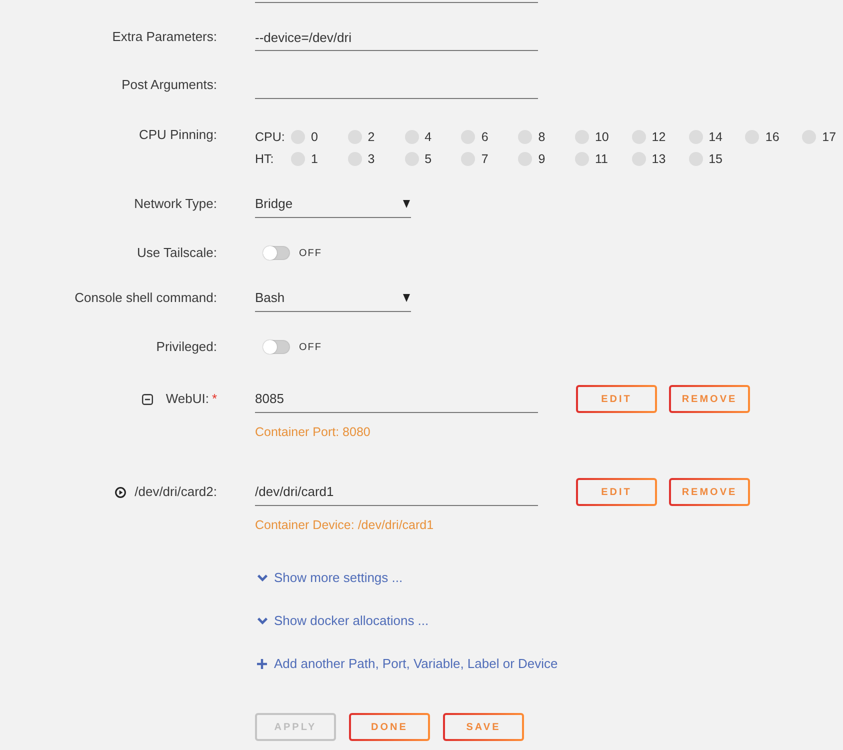 The image size is (843, 750). What do you see at coordinates (428, 137) in the screenshot?
I see `cpu-number: 4` at bounding box center [428, 137].